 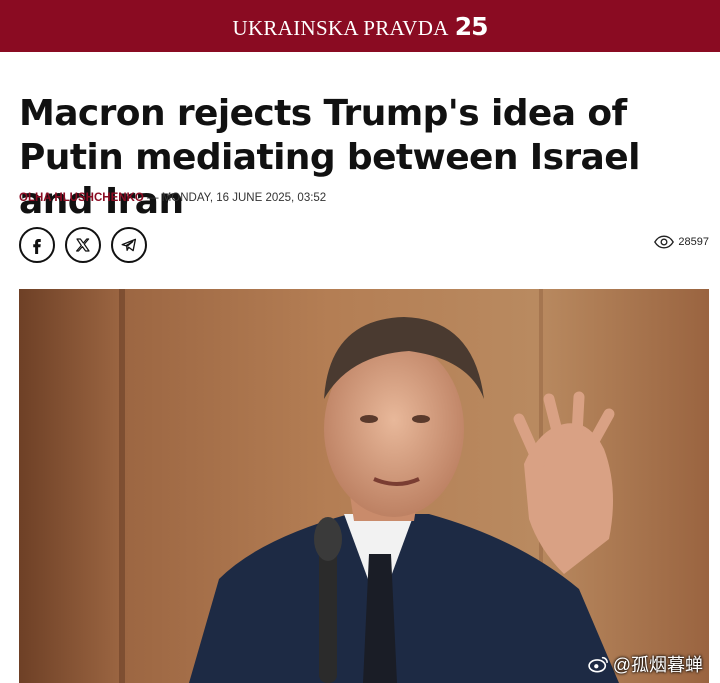 I want to click on eye-icon, so click(x=664, y=242).